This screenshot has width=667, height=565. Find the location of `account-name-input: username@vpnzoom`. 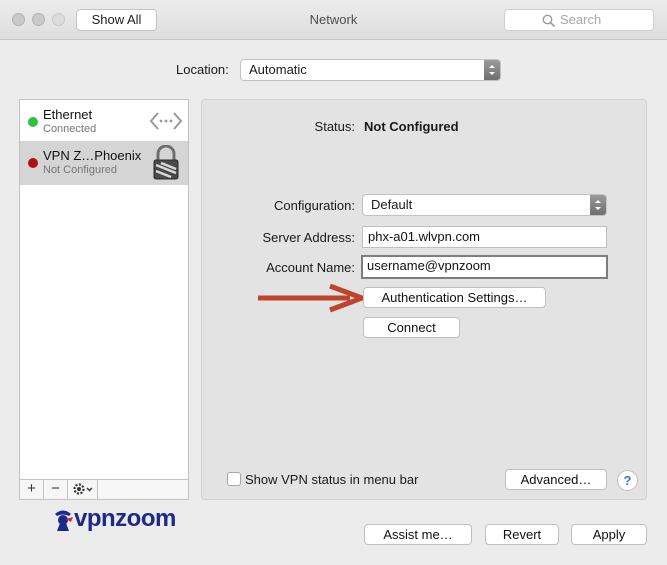

account-name-input: username@vpnzoom is located at coordinates (484, 267).